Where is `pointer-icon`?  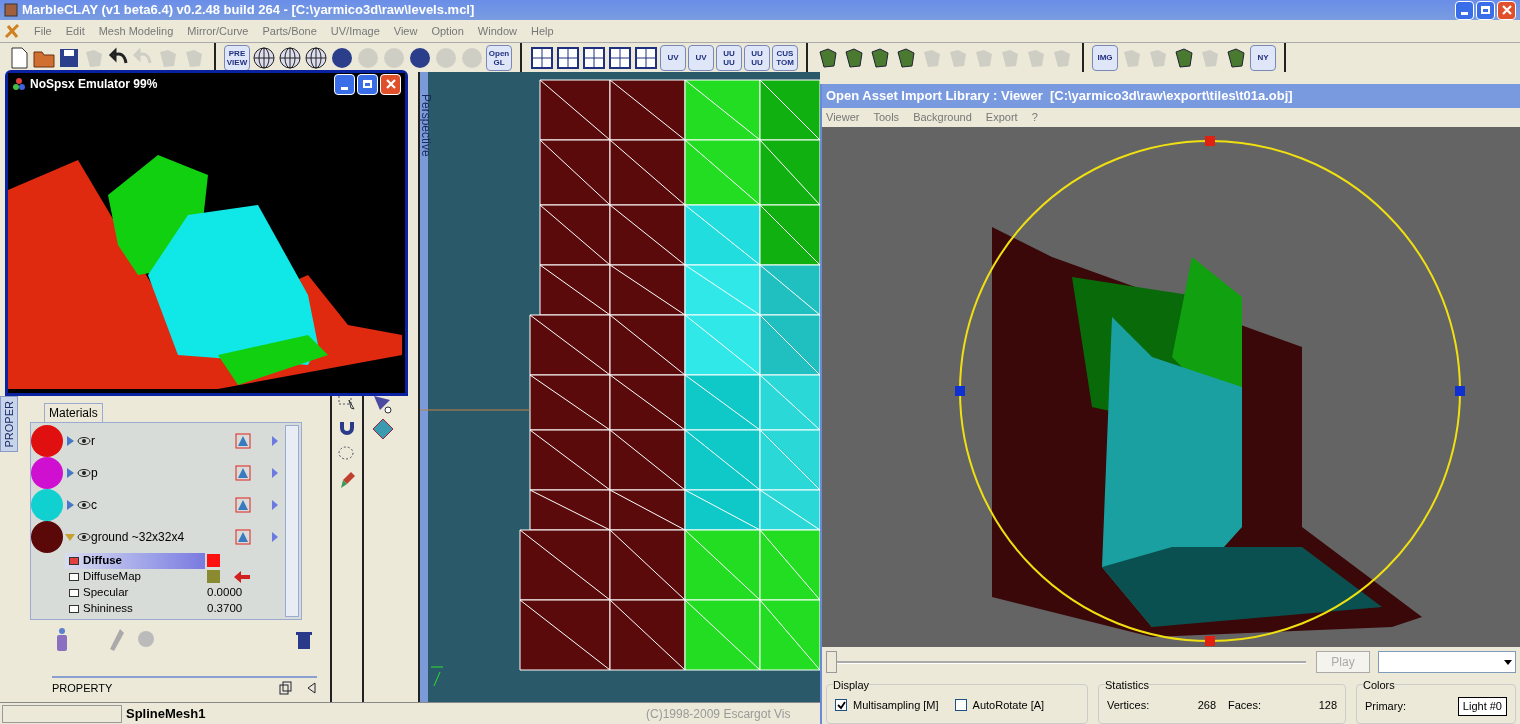
pointer-icon is located at coordinates (242, 576).